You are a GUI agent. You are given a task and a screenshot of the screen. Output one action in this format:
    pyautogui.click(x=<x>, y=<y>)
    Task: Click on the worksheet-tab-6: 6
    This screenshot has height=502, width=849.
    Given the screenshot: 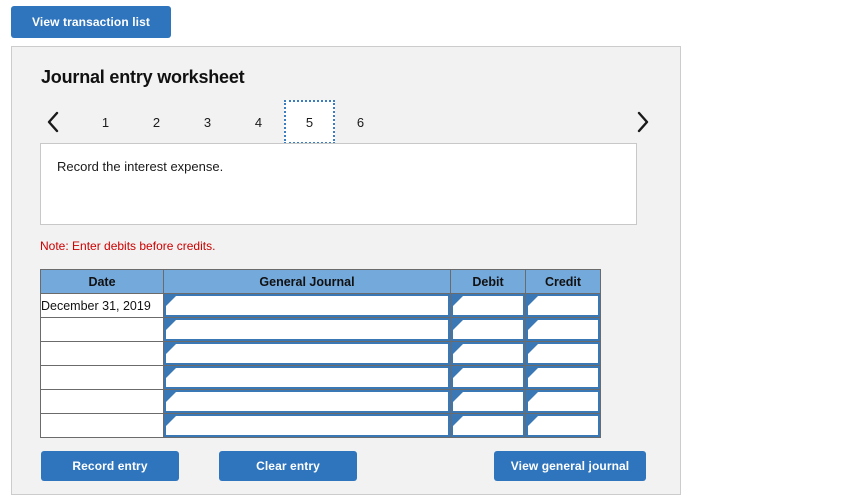 What is the action you would take?
    pyautogui.click(x=360, y=122)
    